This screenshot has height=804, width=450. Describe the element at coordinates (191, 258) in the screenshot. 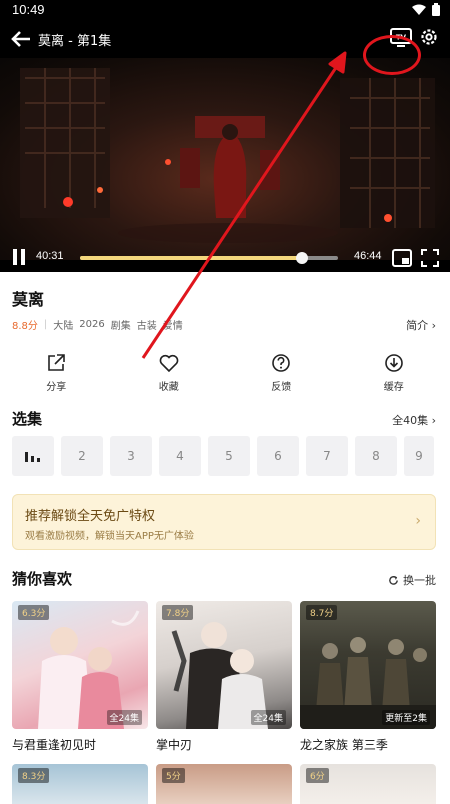

I see `progress-fill` at that location.